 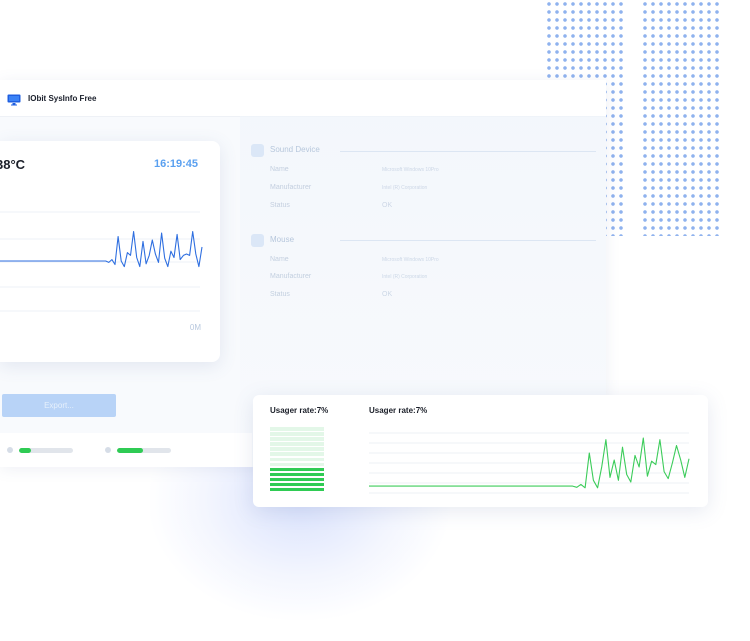 What do you see at coordinates (681, 118) in the screenshot?
I see `dot-pattern-right` at bounding box center [681, 118].